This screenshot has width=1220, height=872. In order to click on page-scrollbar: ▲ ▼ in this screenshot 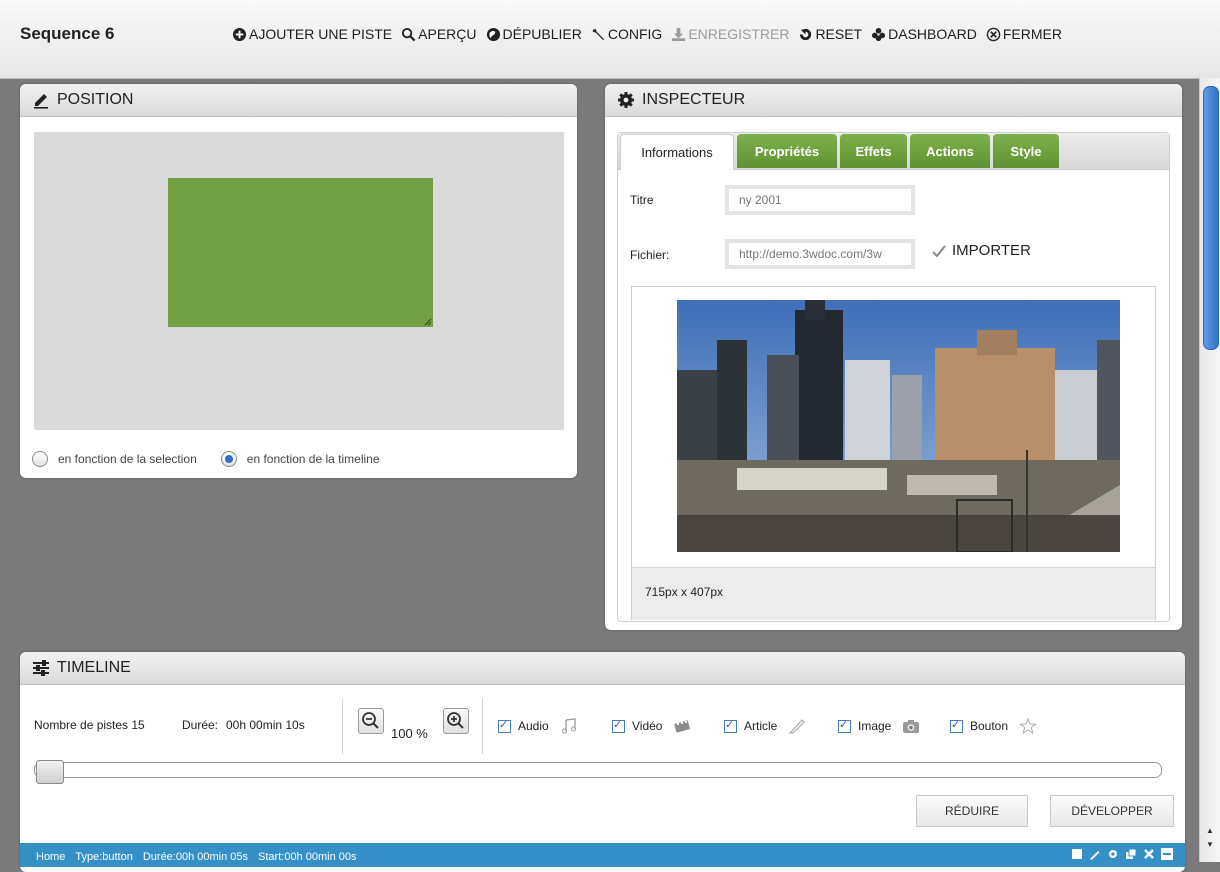, I will do `click(1209, 470)`.